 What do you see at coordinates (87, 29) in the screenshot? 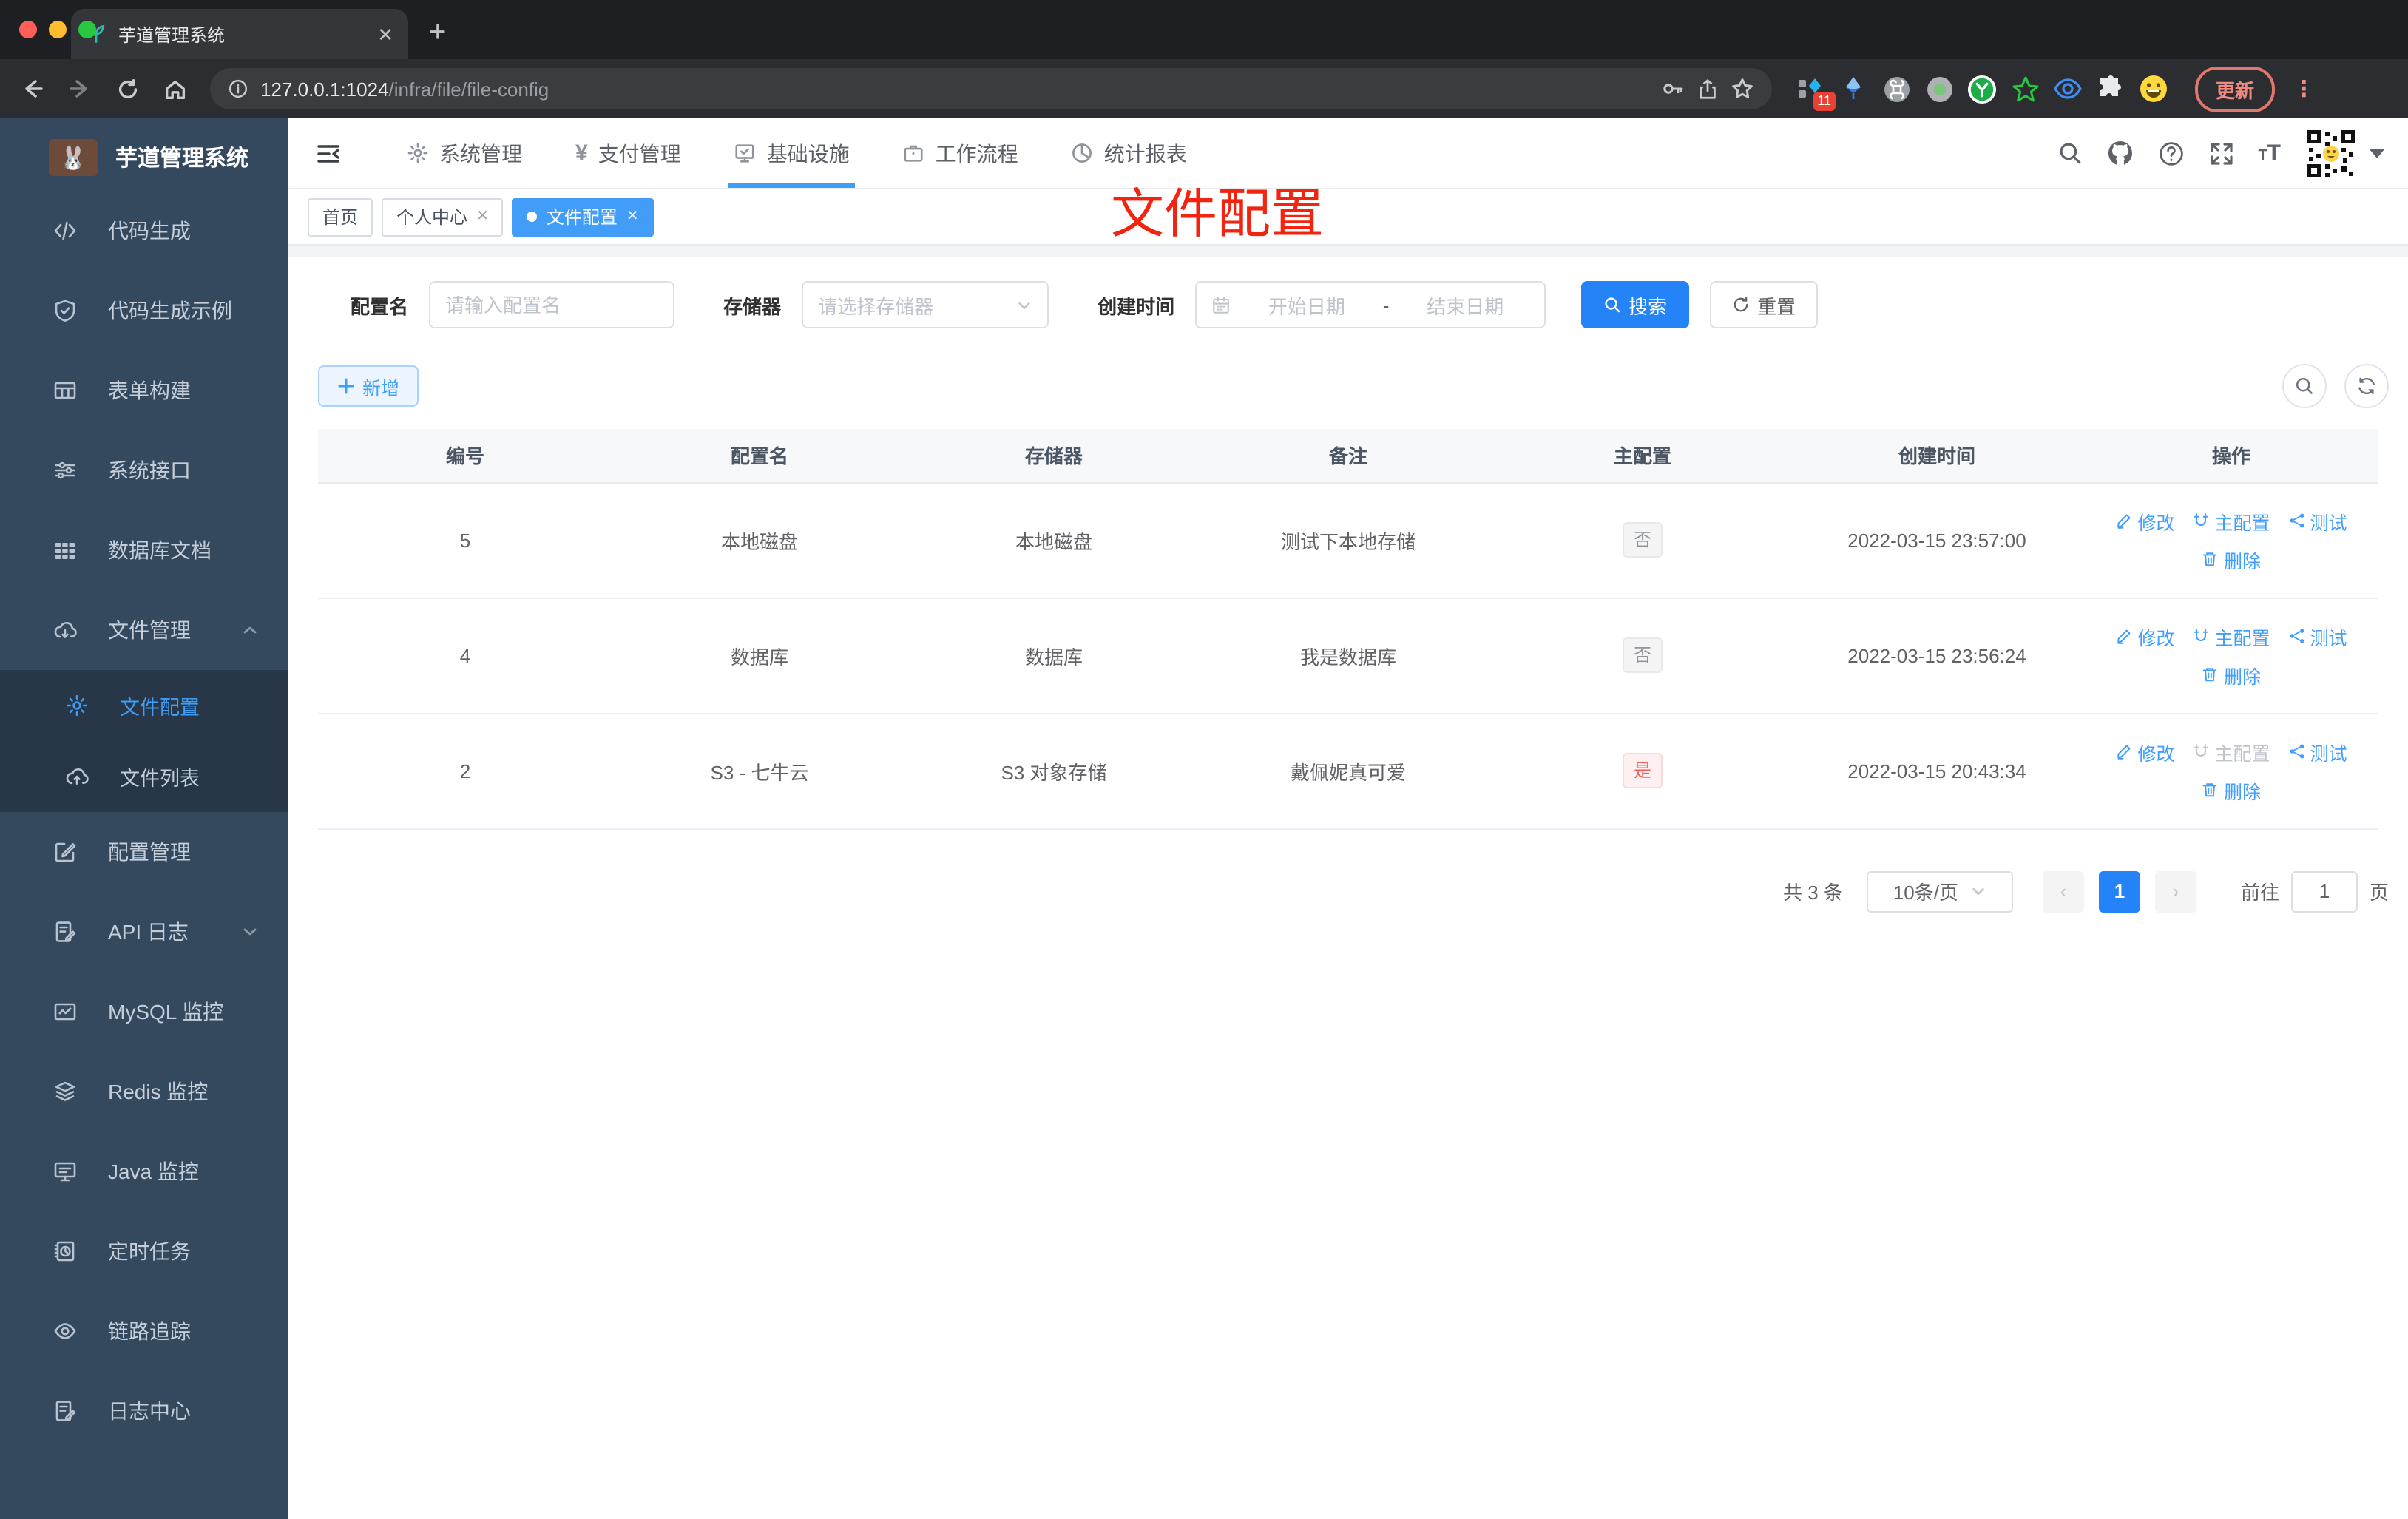
I see `maximize-window-button` at bounding box center [87, 29].